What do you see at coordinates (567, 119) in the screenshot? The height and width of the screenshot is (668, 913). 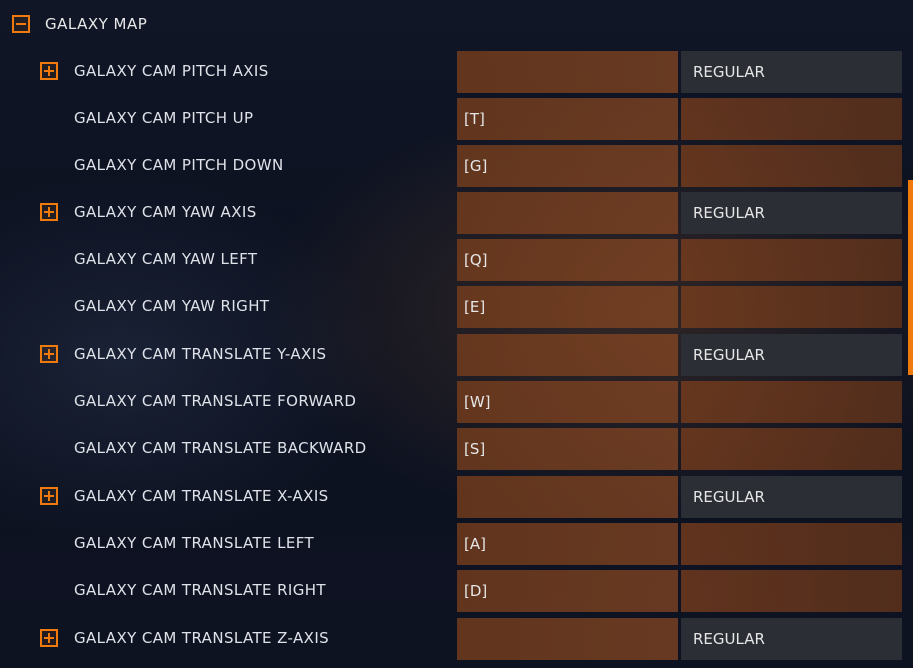 I see `primary-binding-cell: [T]` at bounding box center [567, 119].